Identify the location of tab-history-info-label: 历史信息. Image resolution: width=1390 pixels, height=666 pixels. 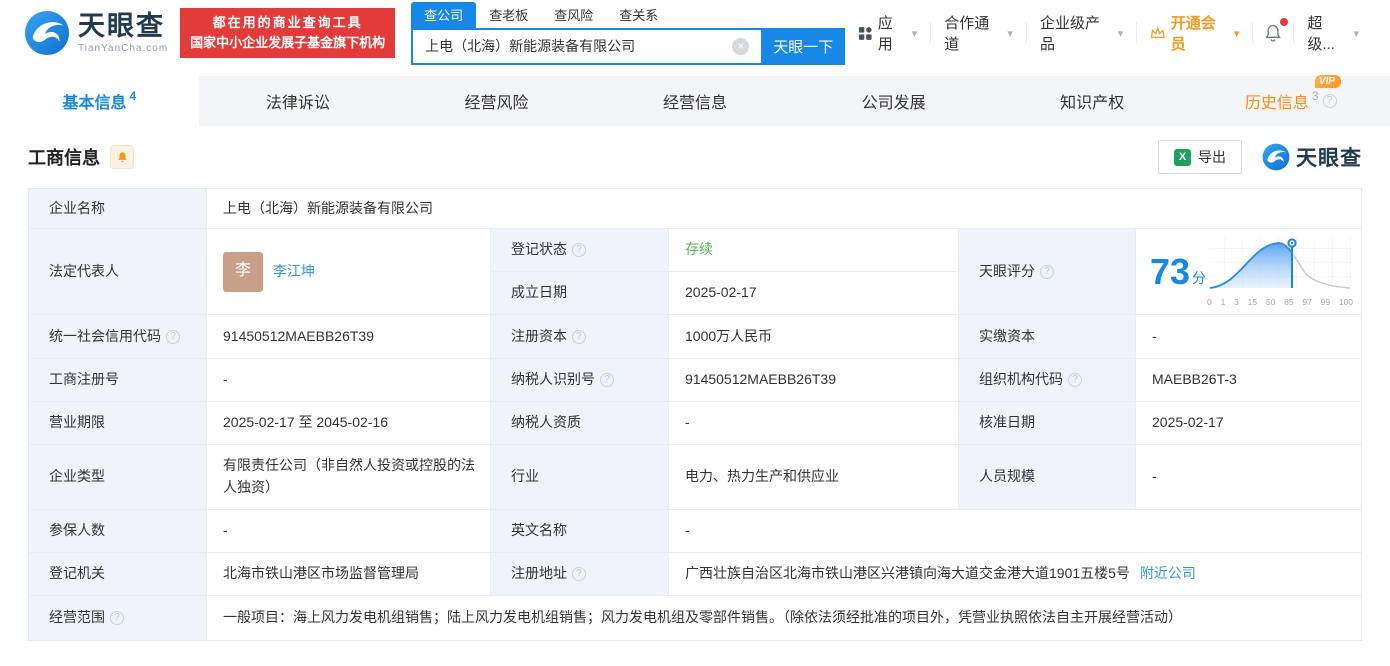
(1276, 103).